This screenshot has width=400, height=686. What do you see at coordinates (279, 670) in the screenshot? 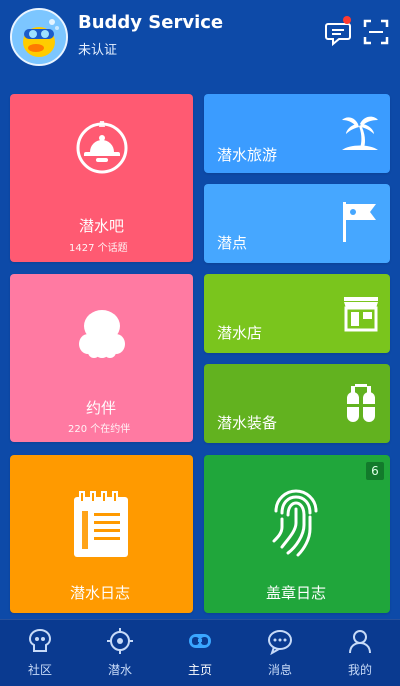
I see `tab-messages-label: 消息` at bounding box center [279, 670].